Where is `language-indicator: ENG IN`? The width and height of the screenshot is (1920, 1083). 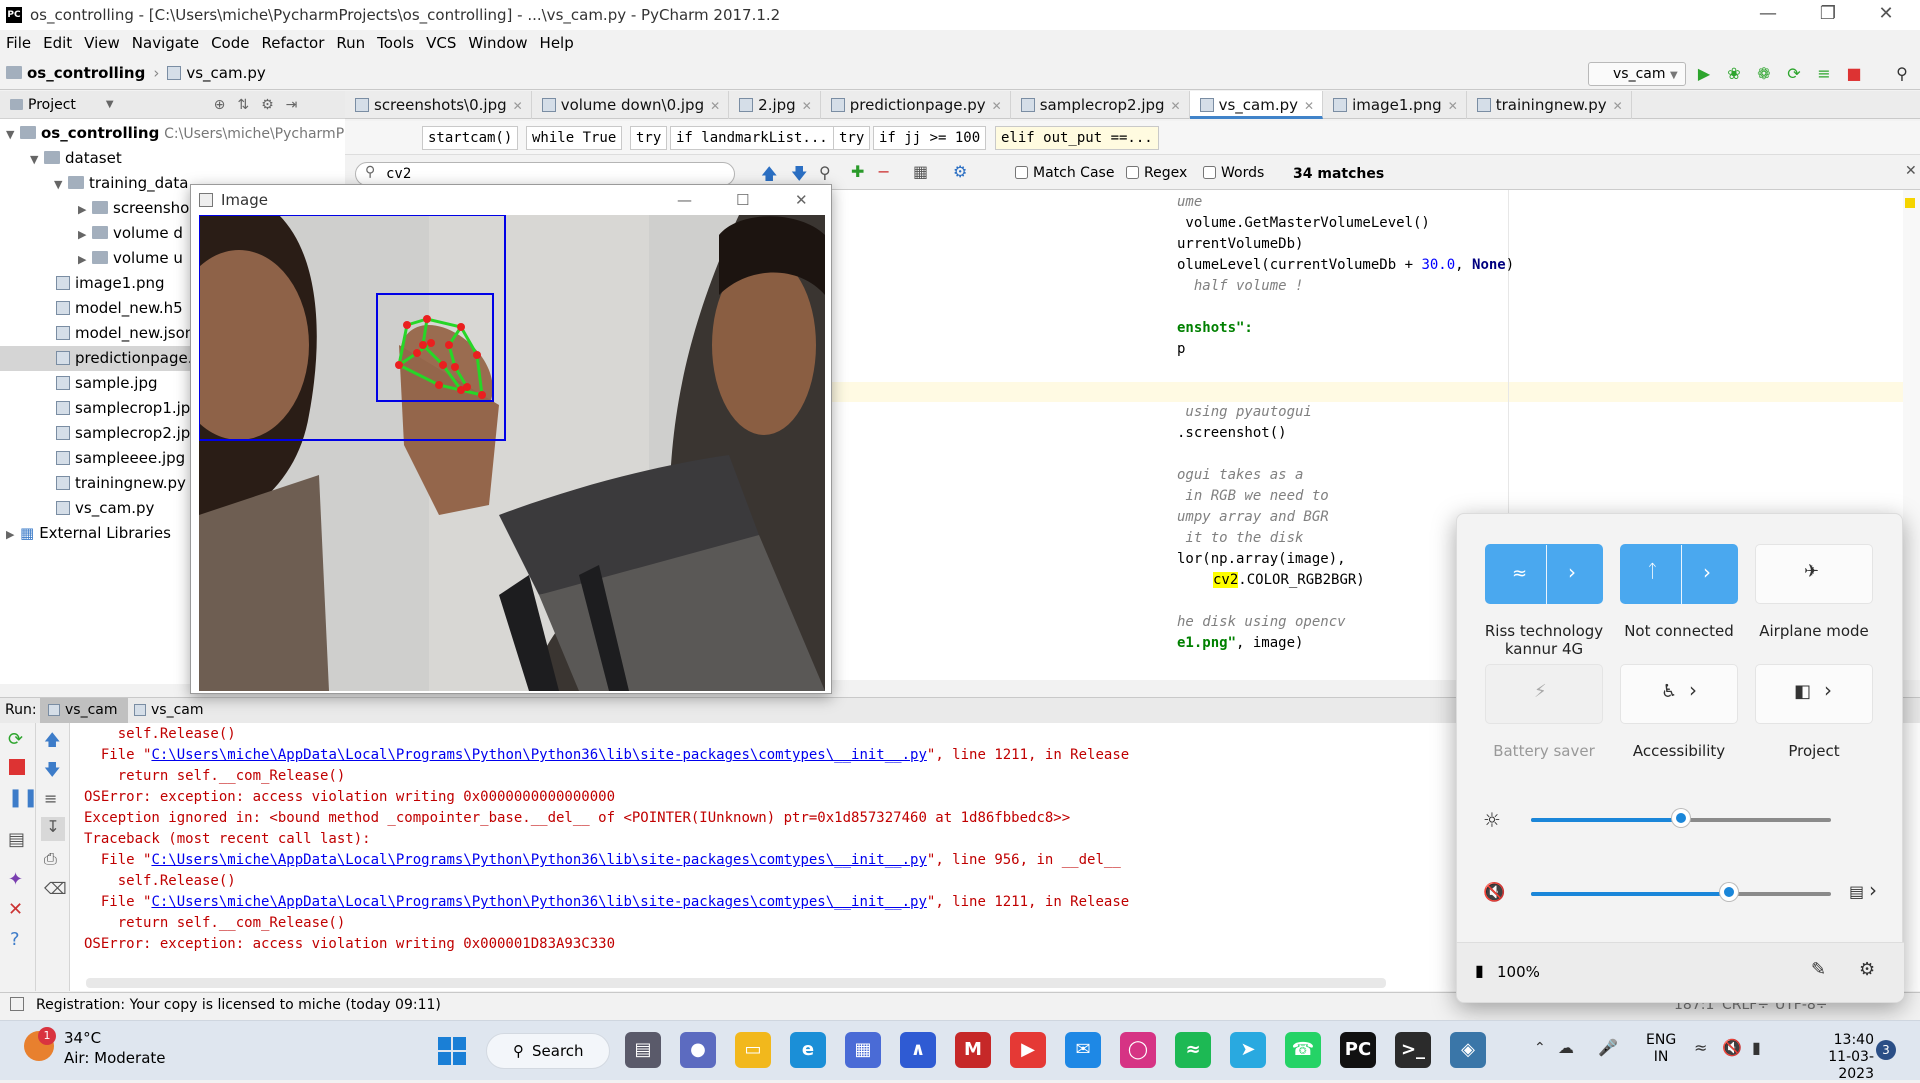
language-indicator: ENG IN is located at coordinates (1661, 1049).